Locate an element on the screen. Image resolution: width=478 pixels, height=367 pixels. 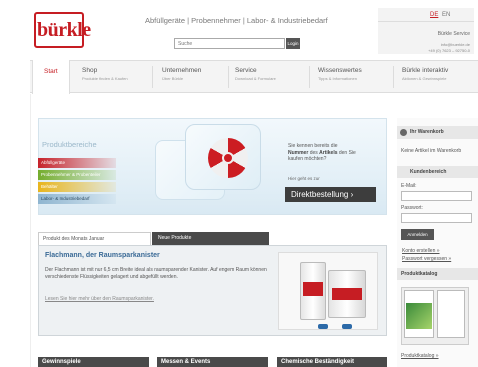
cart-icon is located at coordinates (403, 132).